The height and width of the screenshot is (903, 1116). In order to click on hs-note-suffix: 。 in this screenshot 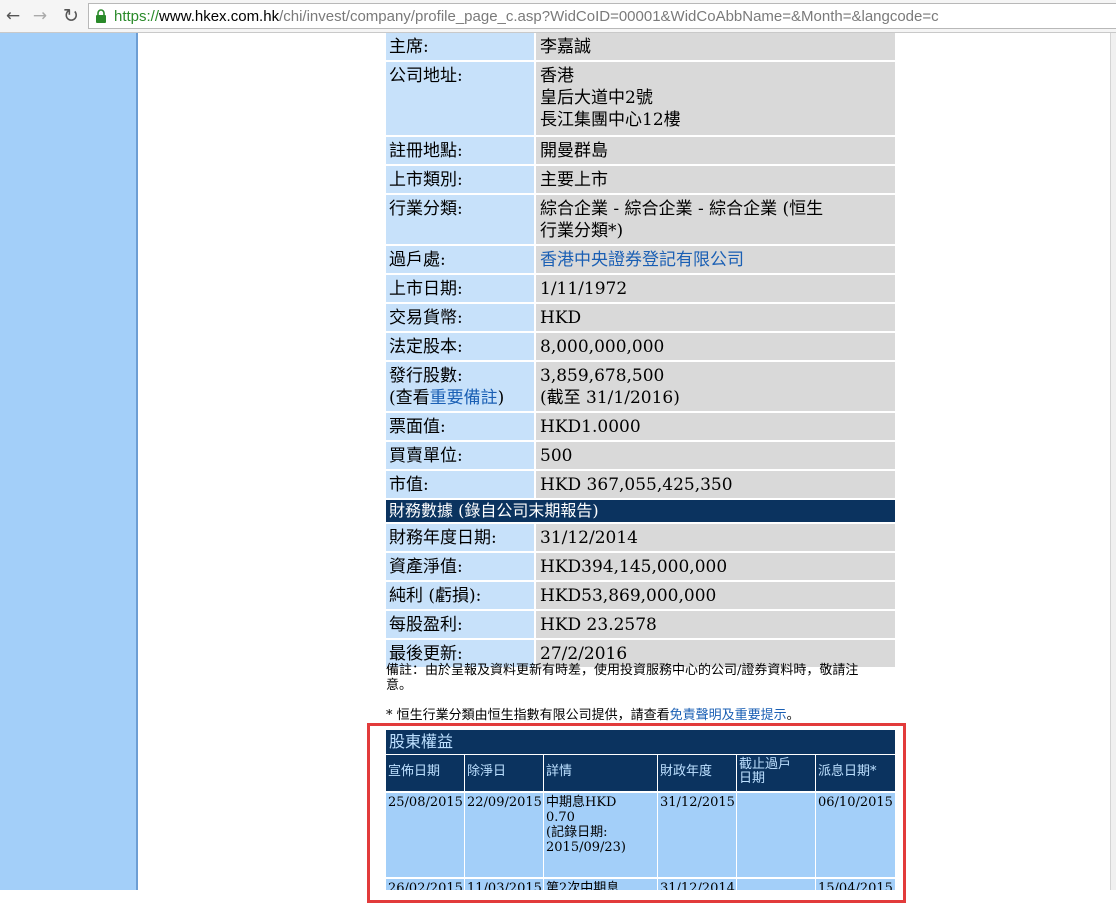, I will do `click(793, 715)`.